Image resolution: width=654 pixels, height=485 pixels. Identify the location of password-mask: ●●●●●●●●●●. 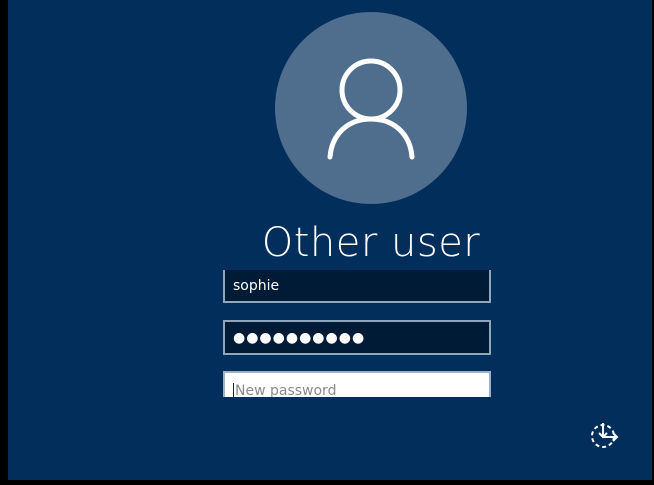
(299, 337).